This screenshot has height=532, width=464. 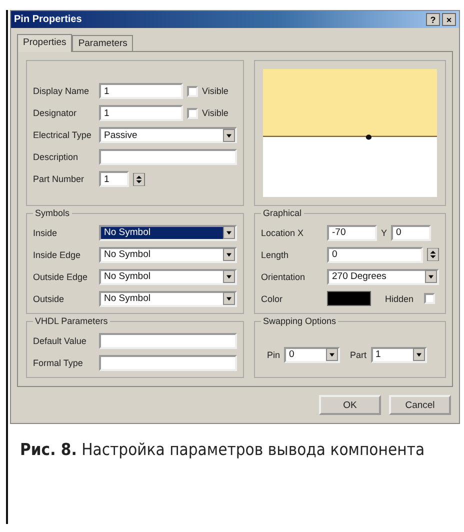 I want to click on field-label: Formal Type, so click(x=58, y=363).